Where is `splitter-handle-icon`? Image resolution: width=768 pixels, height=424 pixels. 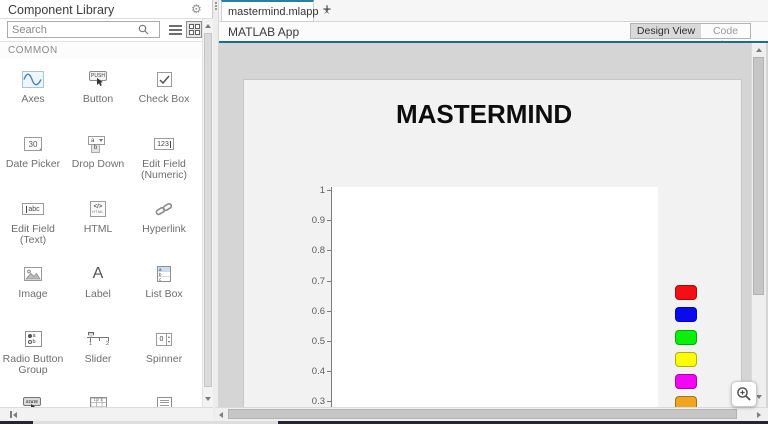
splitter-handle-icon is located at coordinates (216, 6).